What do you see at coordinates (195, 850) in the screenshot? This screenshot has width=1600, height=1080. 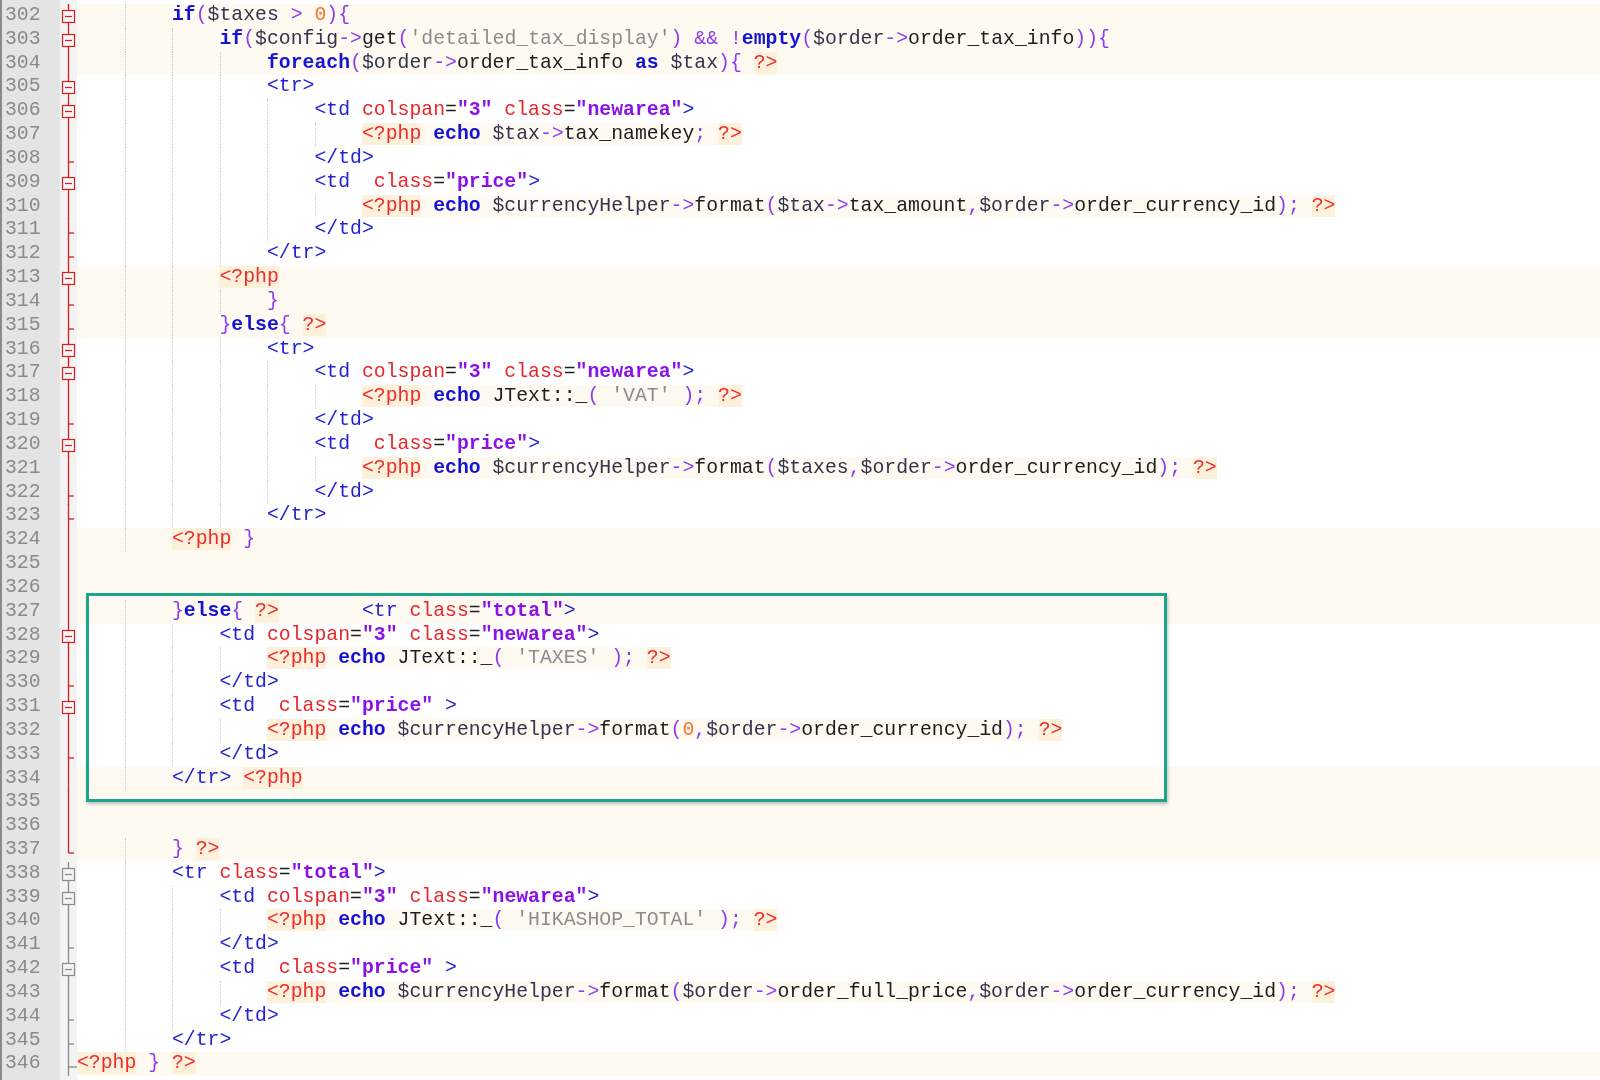 I see `code-line: } ?>` at bounding box center [195, 850].